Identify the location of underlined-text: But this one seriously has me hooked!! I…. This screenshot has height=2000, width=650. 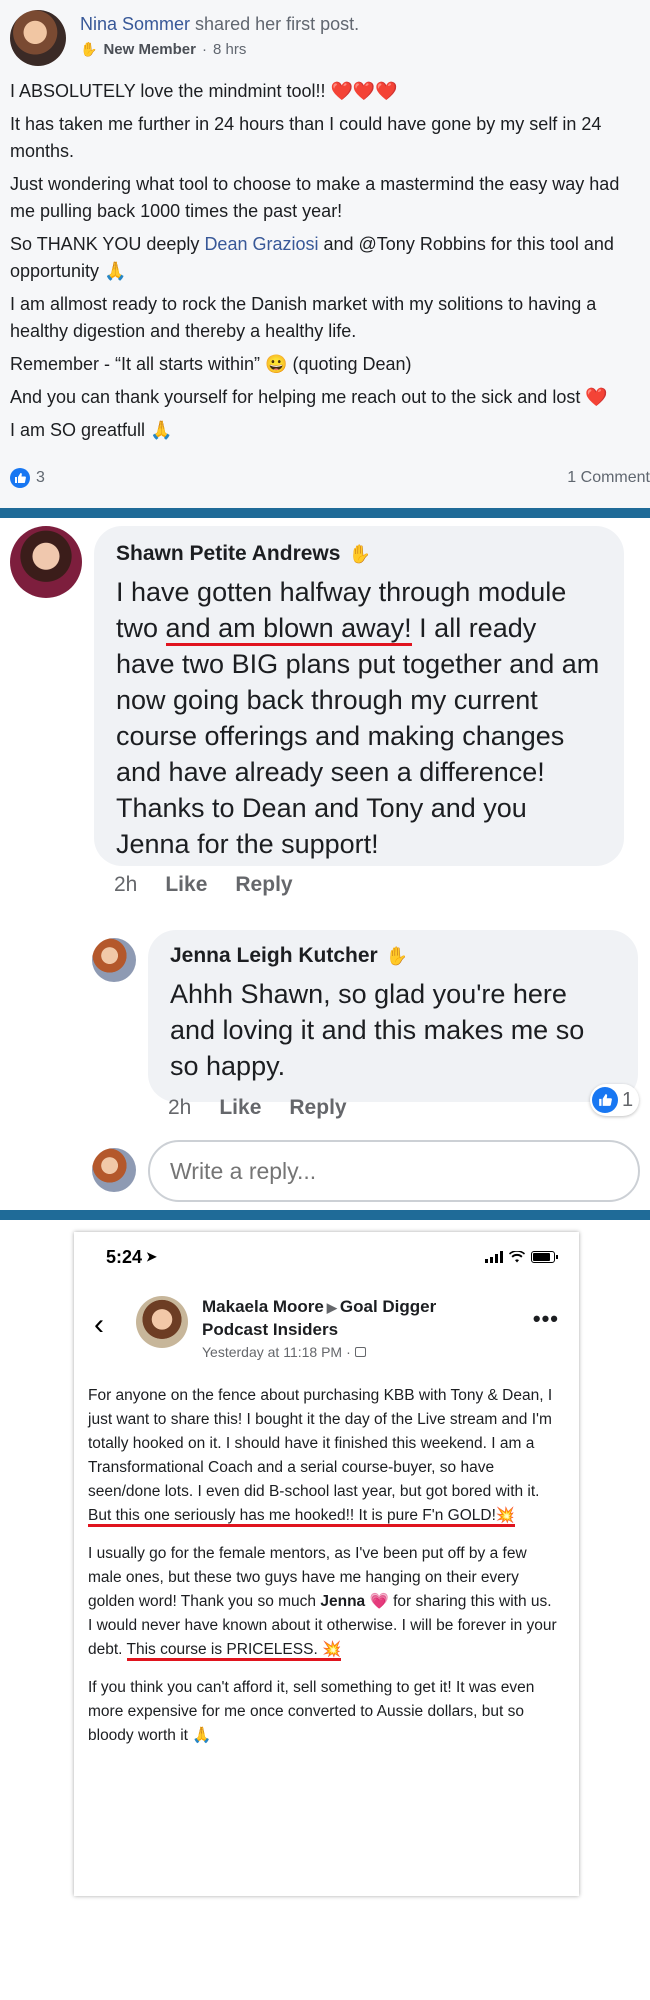
(302, 1517).